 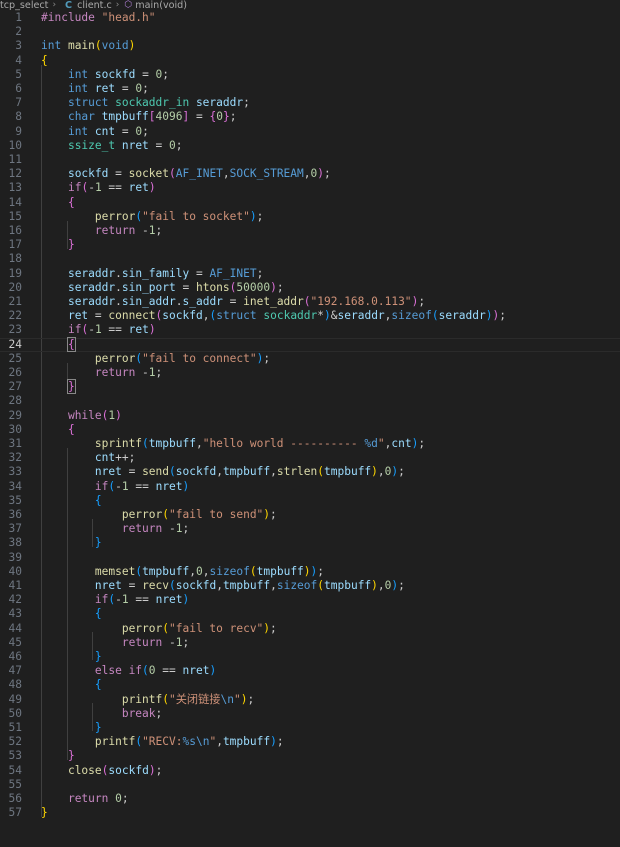 What do you see at coordinates (310, 714) in the screenshot?
I see `code-line: 50 break;` at bounding box center [310, 714].